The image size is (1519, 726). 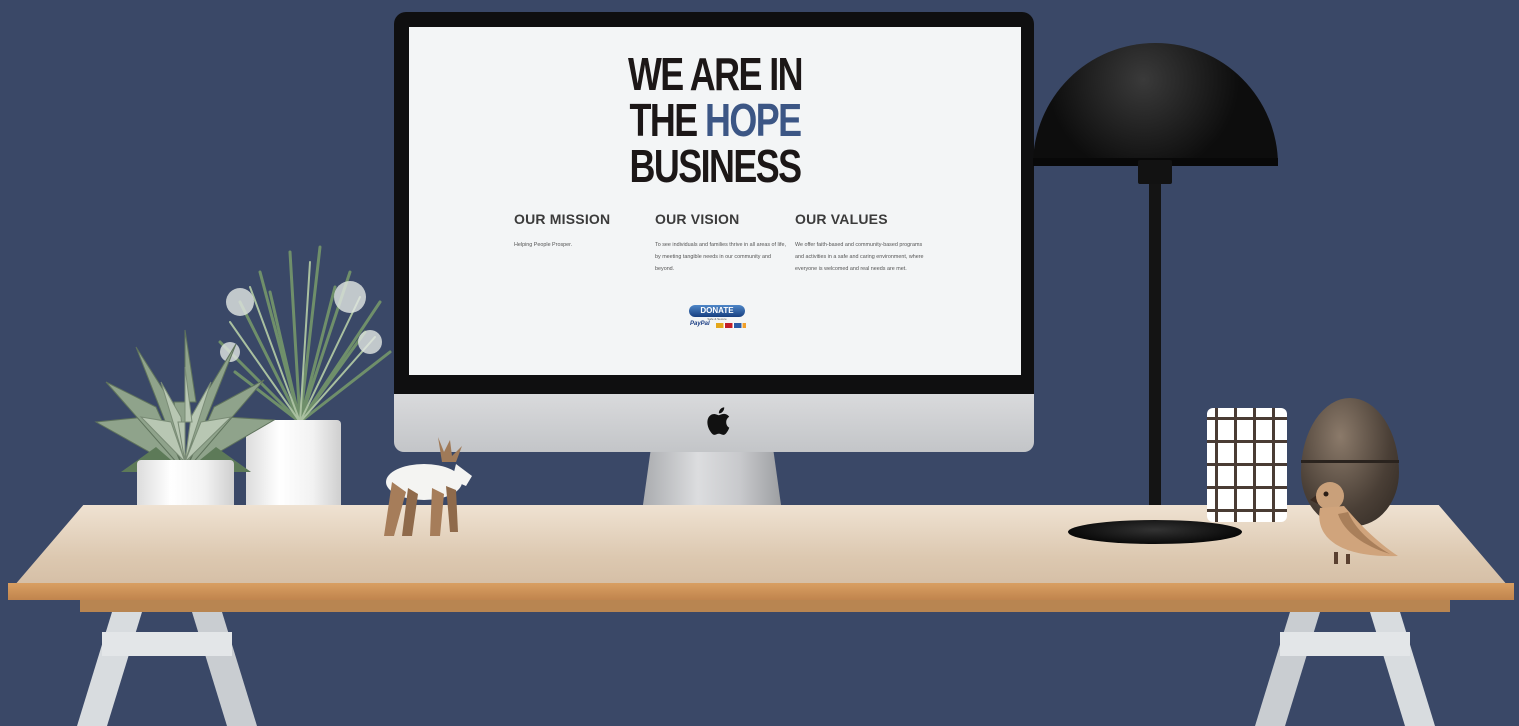 What do you see at coordinates (717, 311) in the screenshot?
I see `donate-button: DONATE` at bounding box center [717, 311].